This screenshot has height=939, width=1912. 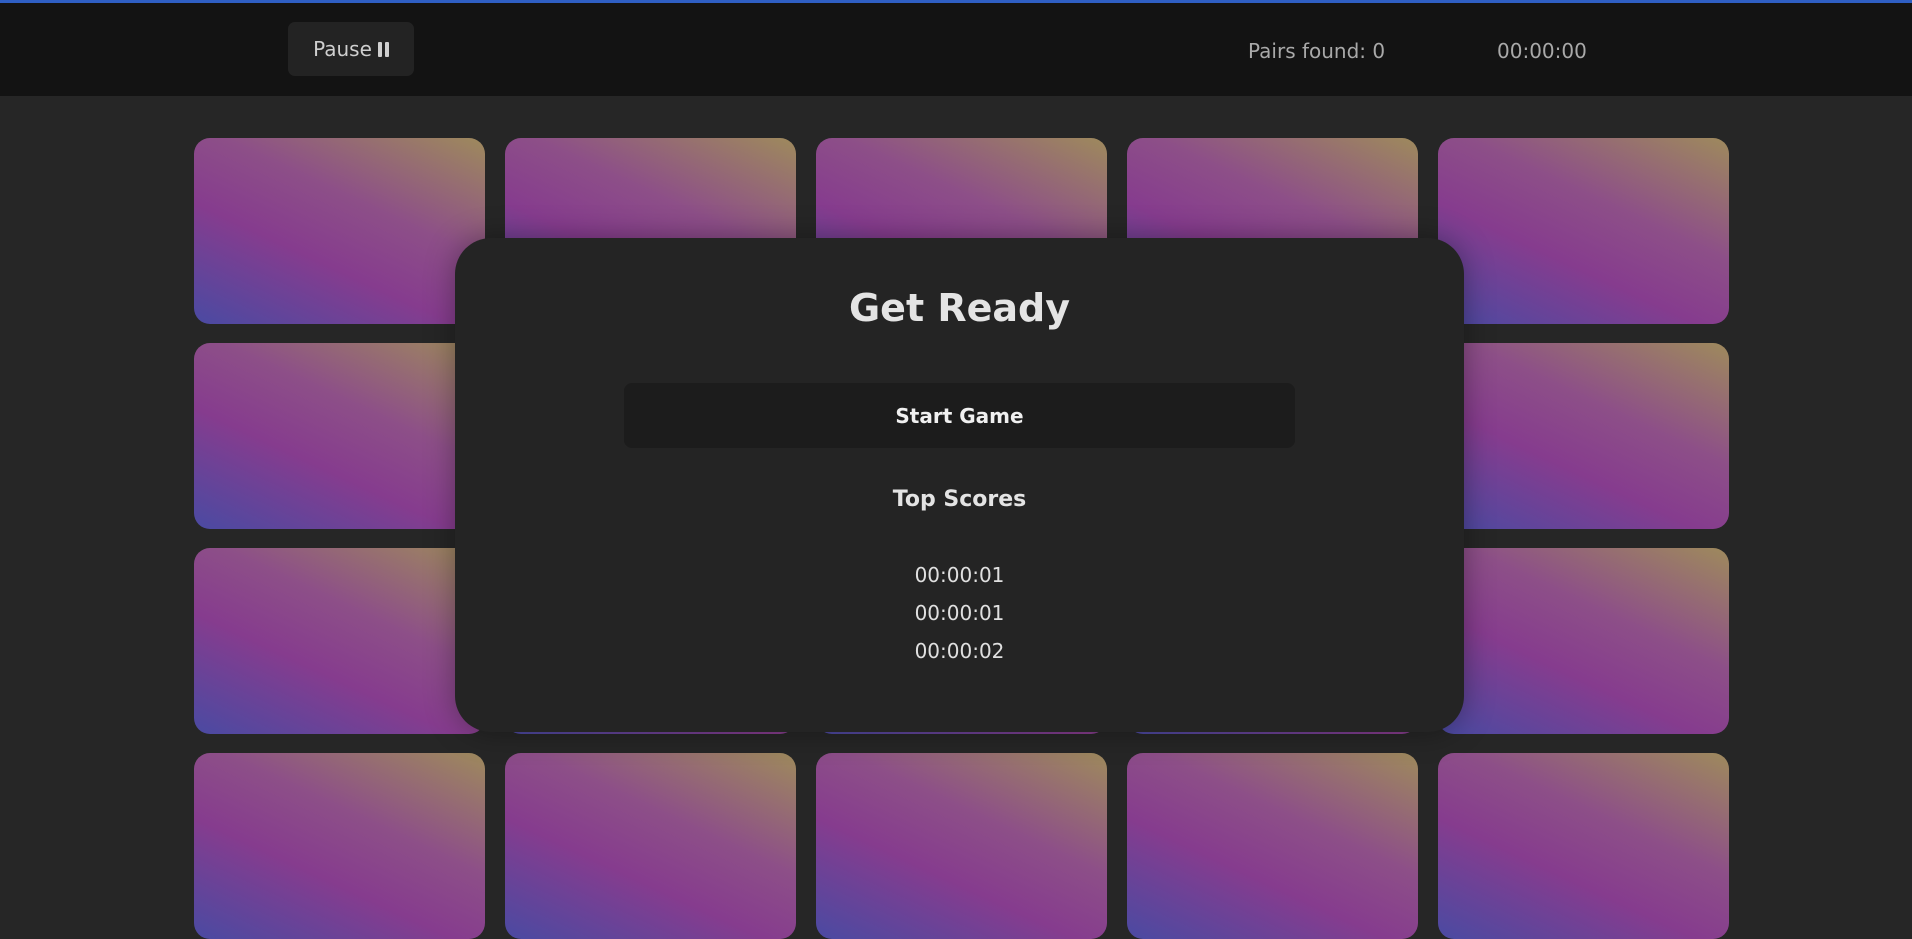 What do you see at coordinates (959, 651) in the screenshot?
I see `score-entry: 00:00:02` at bounding box center [959, 651].